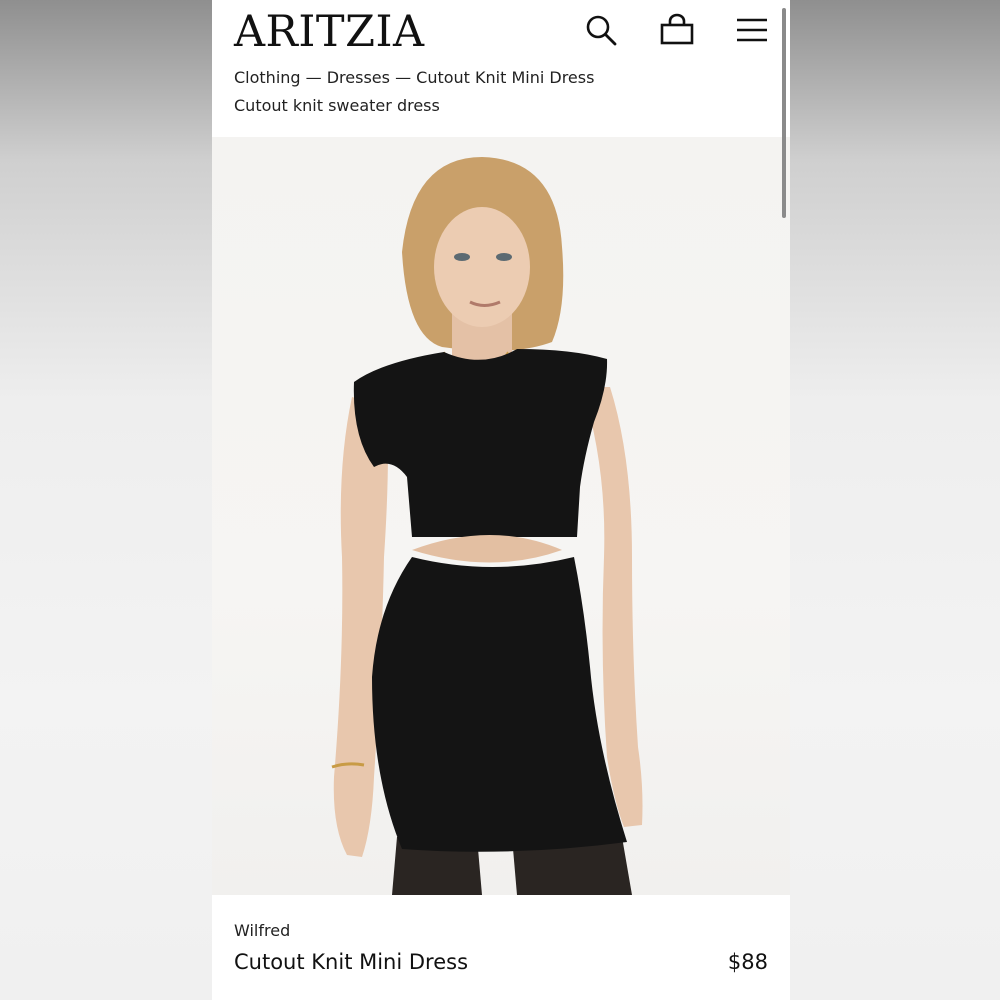 The image size is (1000, 1000). I want to click on search-icon, so click(601, 30).